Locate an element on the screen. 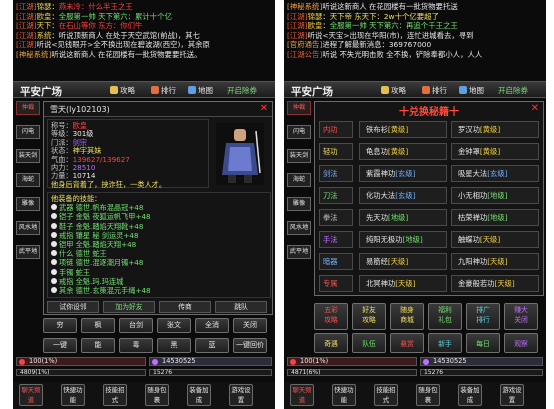 This screenshot has width=554, height=409. action-button: 全消 is located at coordinates (212, 325).